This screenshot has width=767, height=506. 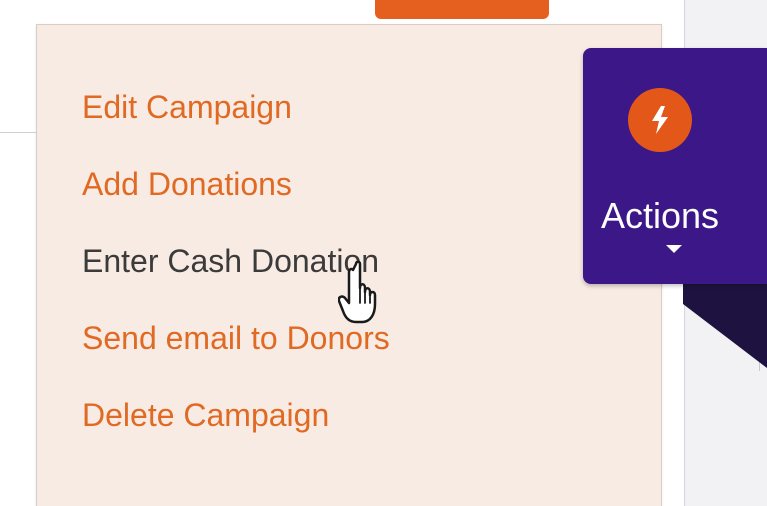 What do you see at coordinates (357, 292) in the screenshot?
I see `hand-pointer-cursor-icon` at bounding box center [357, 292].